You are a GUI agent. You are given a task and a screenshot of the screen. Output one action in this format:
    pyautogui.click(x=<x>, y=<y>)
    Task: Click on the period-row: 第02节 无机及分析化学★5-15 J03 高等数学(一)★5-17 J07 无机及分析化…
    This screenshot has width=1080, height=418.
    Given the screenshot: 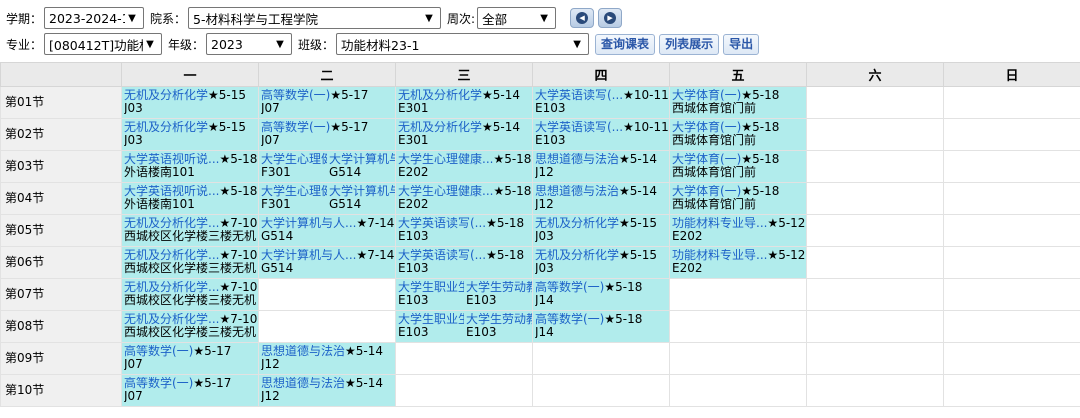 What is the action you would take?
    pyautogui.click(x=540, y=134)
    